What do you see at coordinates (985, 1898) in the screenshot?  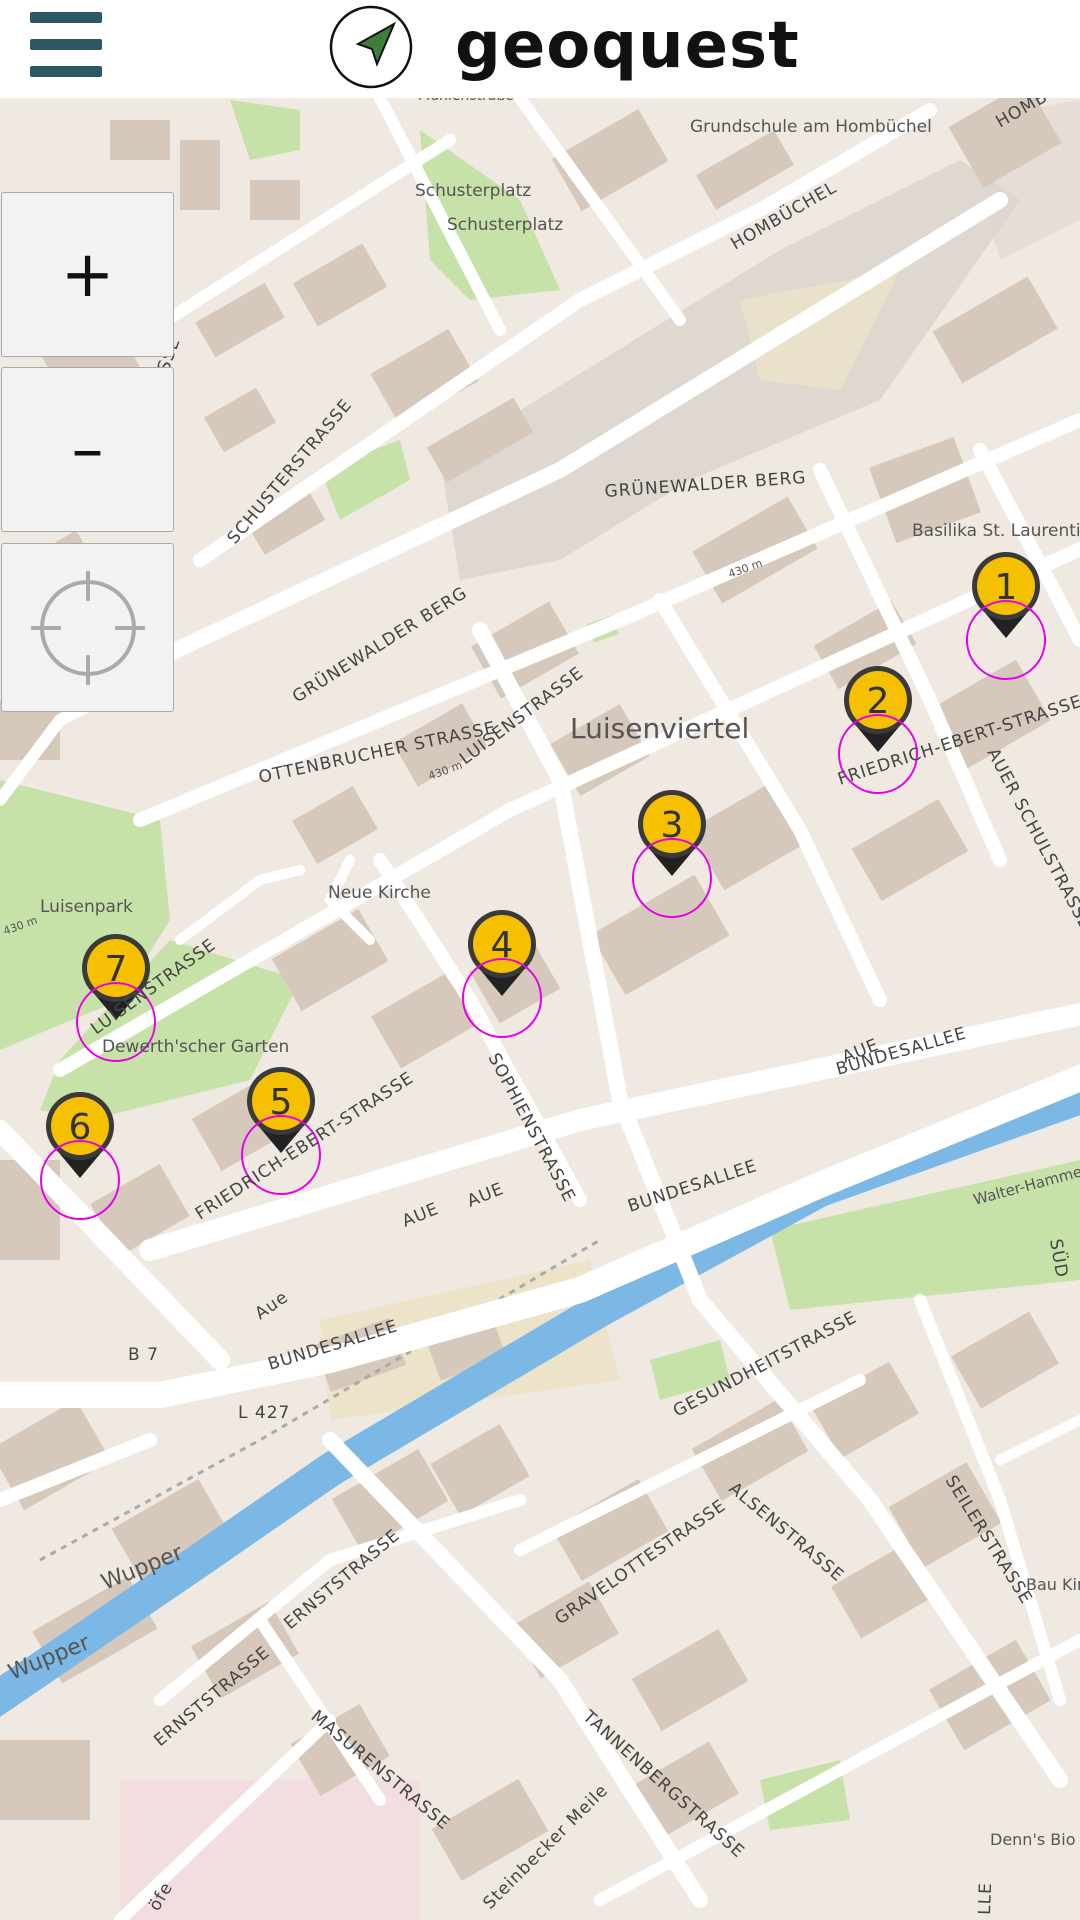 I see `street-label: LLE` at bounding box center [985, 1898].